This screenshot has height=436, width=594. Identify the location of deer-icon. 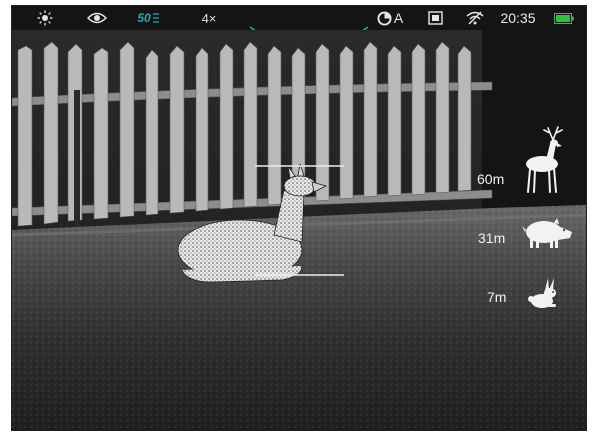
(545, 160).